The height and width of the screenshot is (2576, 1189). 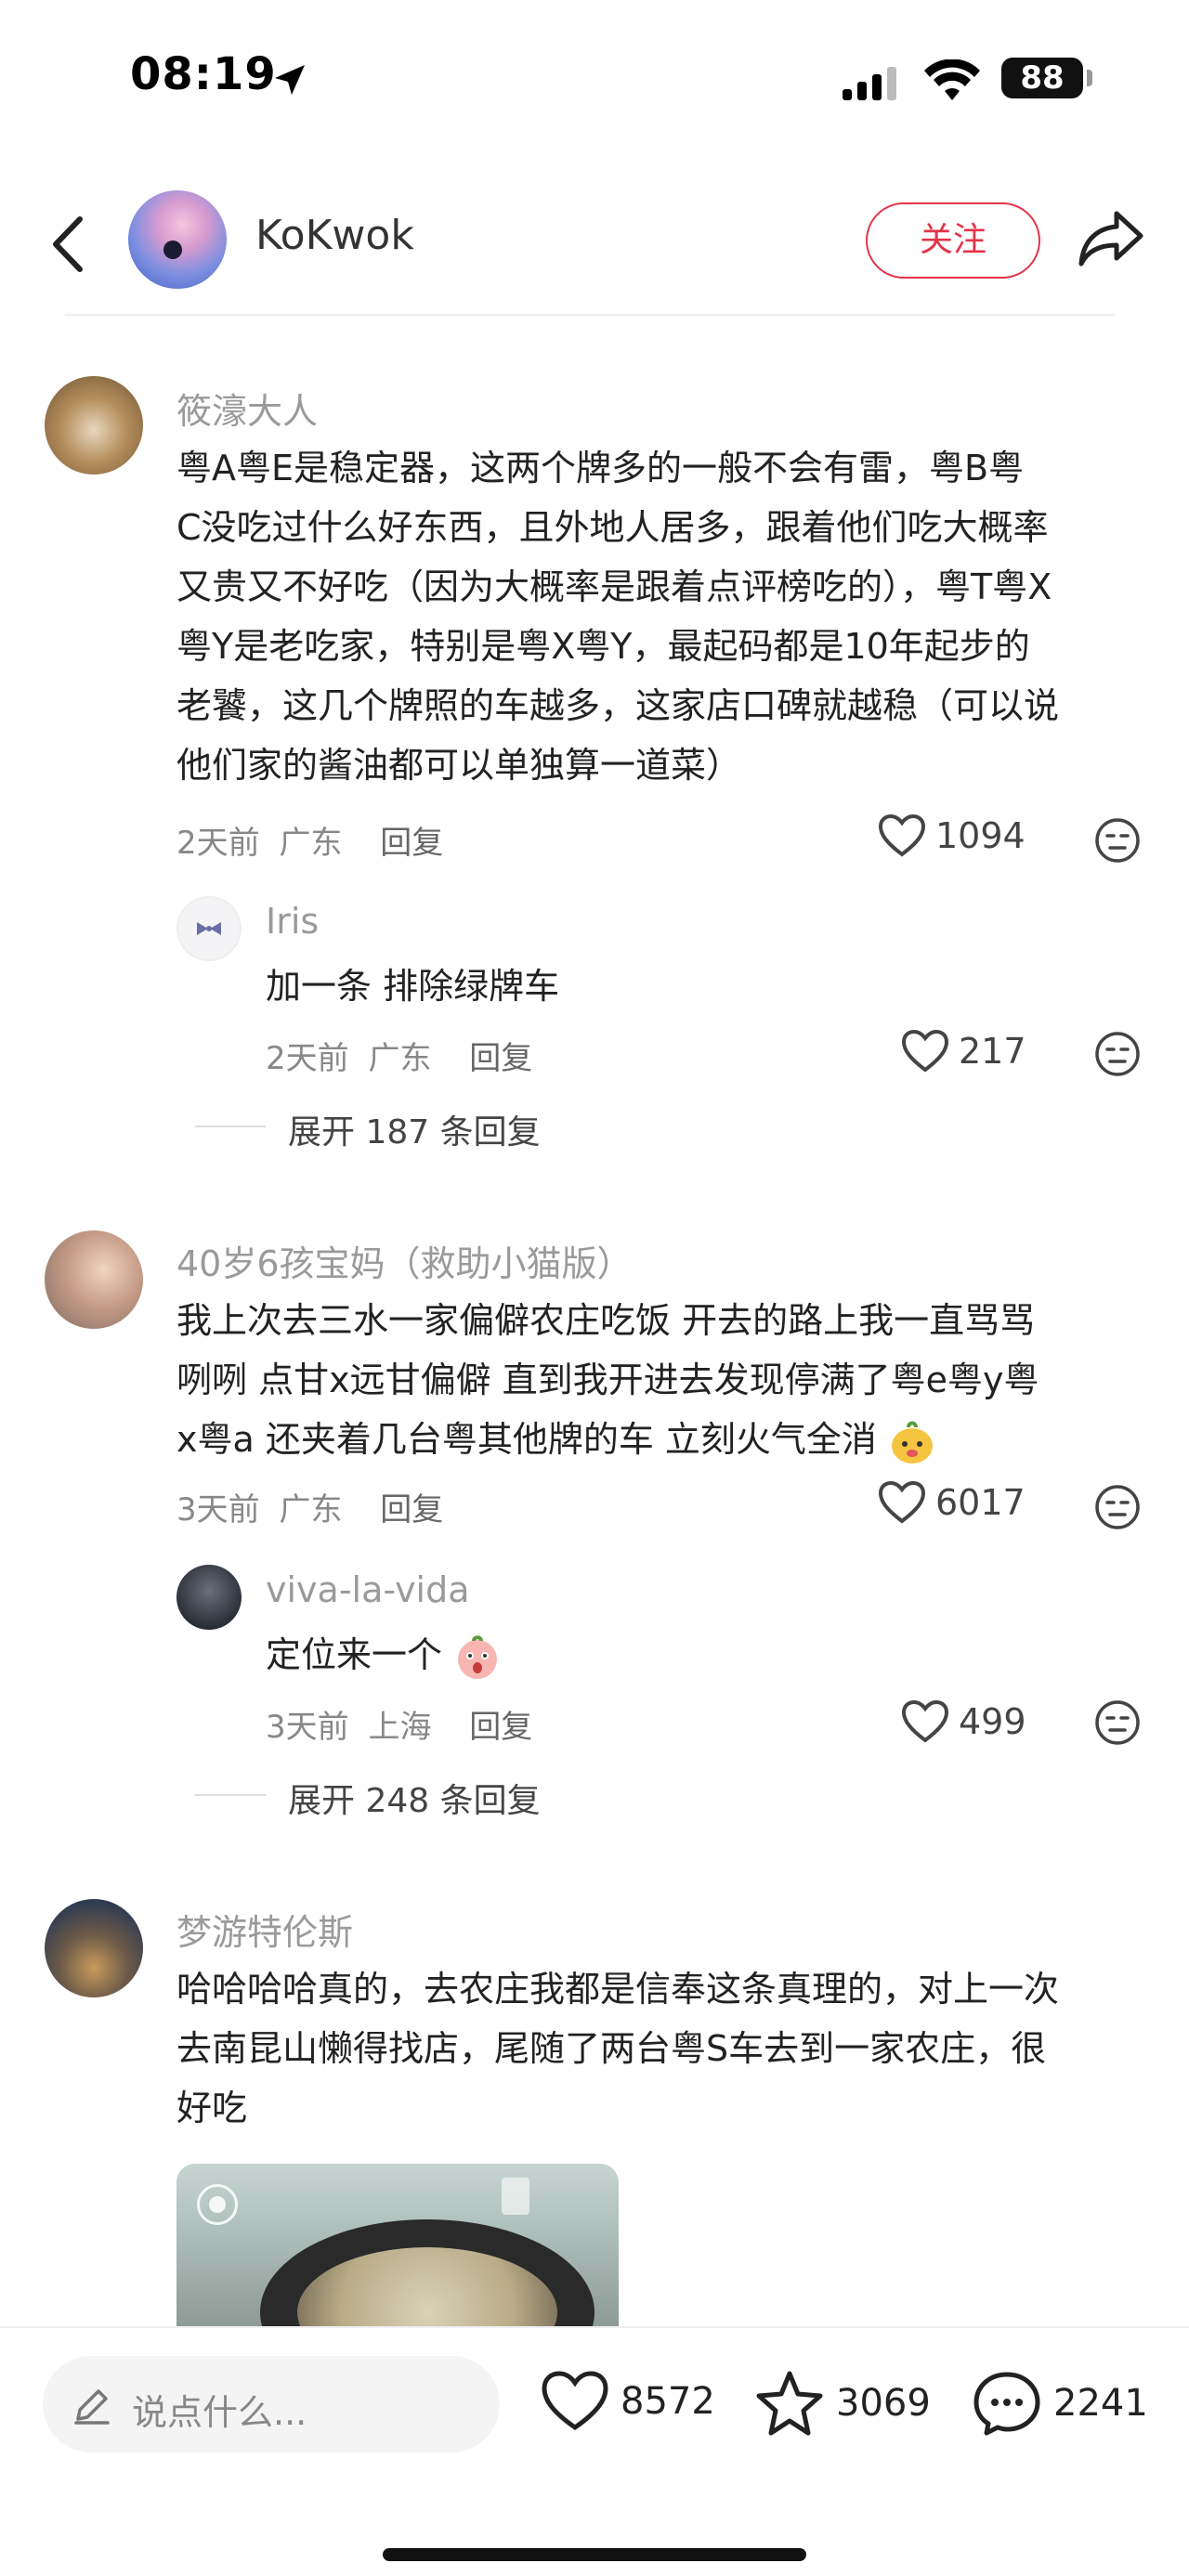 What do you see at coordinates (68, 245) in the screenshot?
I see `back-arrow-icon` at bounding box center [68, 245].